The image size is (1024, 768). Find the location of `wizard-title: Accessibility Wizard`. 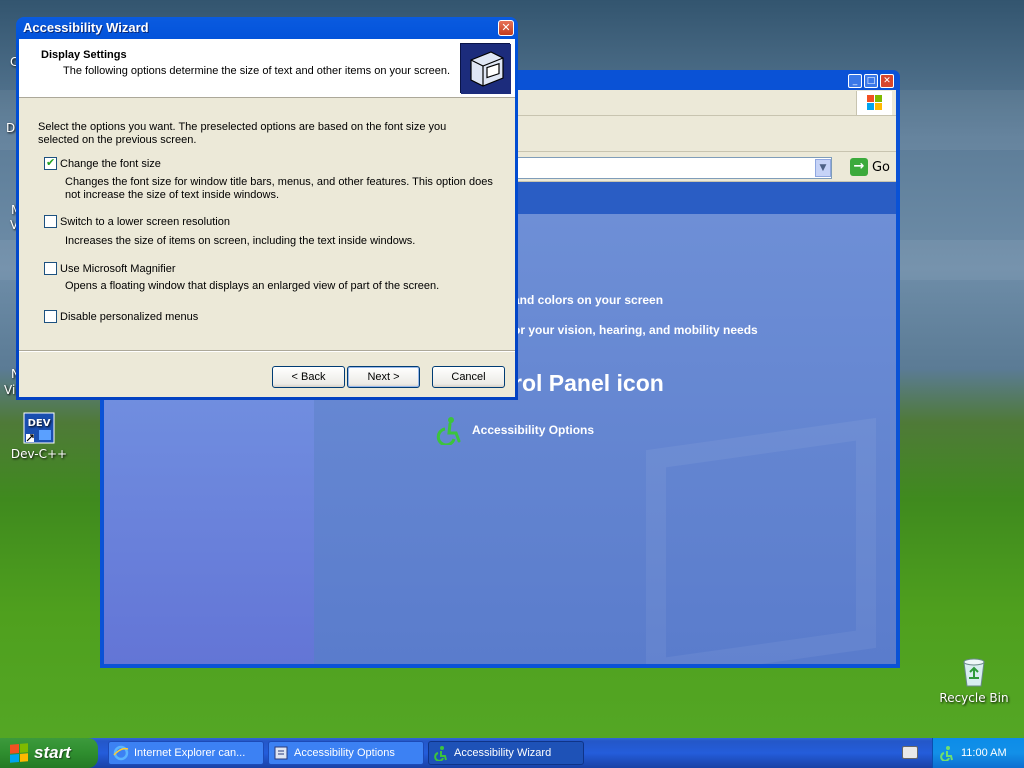

wizard-title: Accessibility Wizard is located at coordinates (86, 27).